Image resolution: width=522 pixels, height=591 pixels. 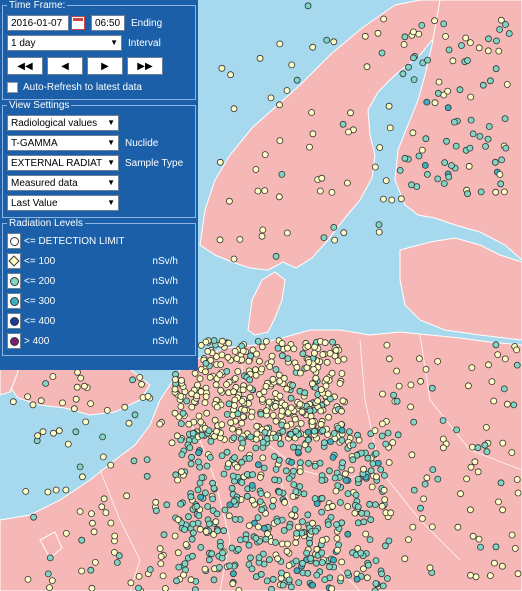 I want to click on time-input: 06:50, so click(x=108, y=23).